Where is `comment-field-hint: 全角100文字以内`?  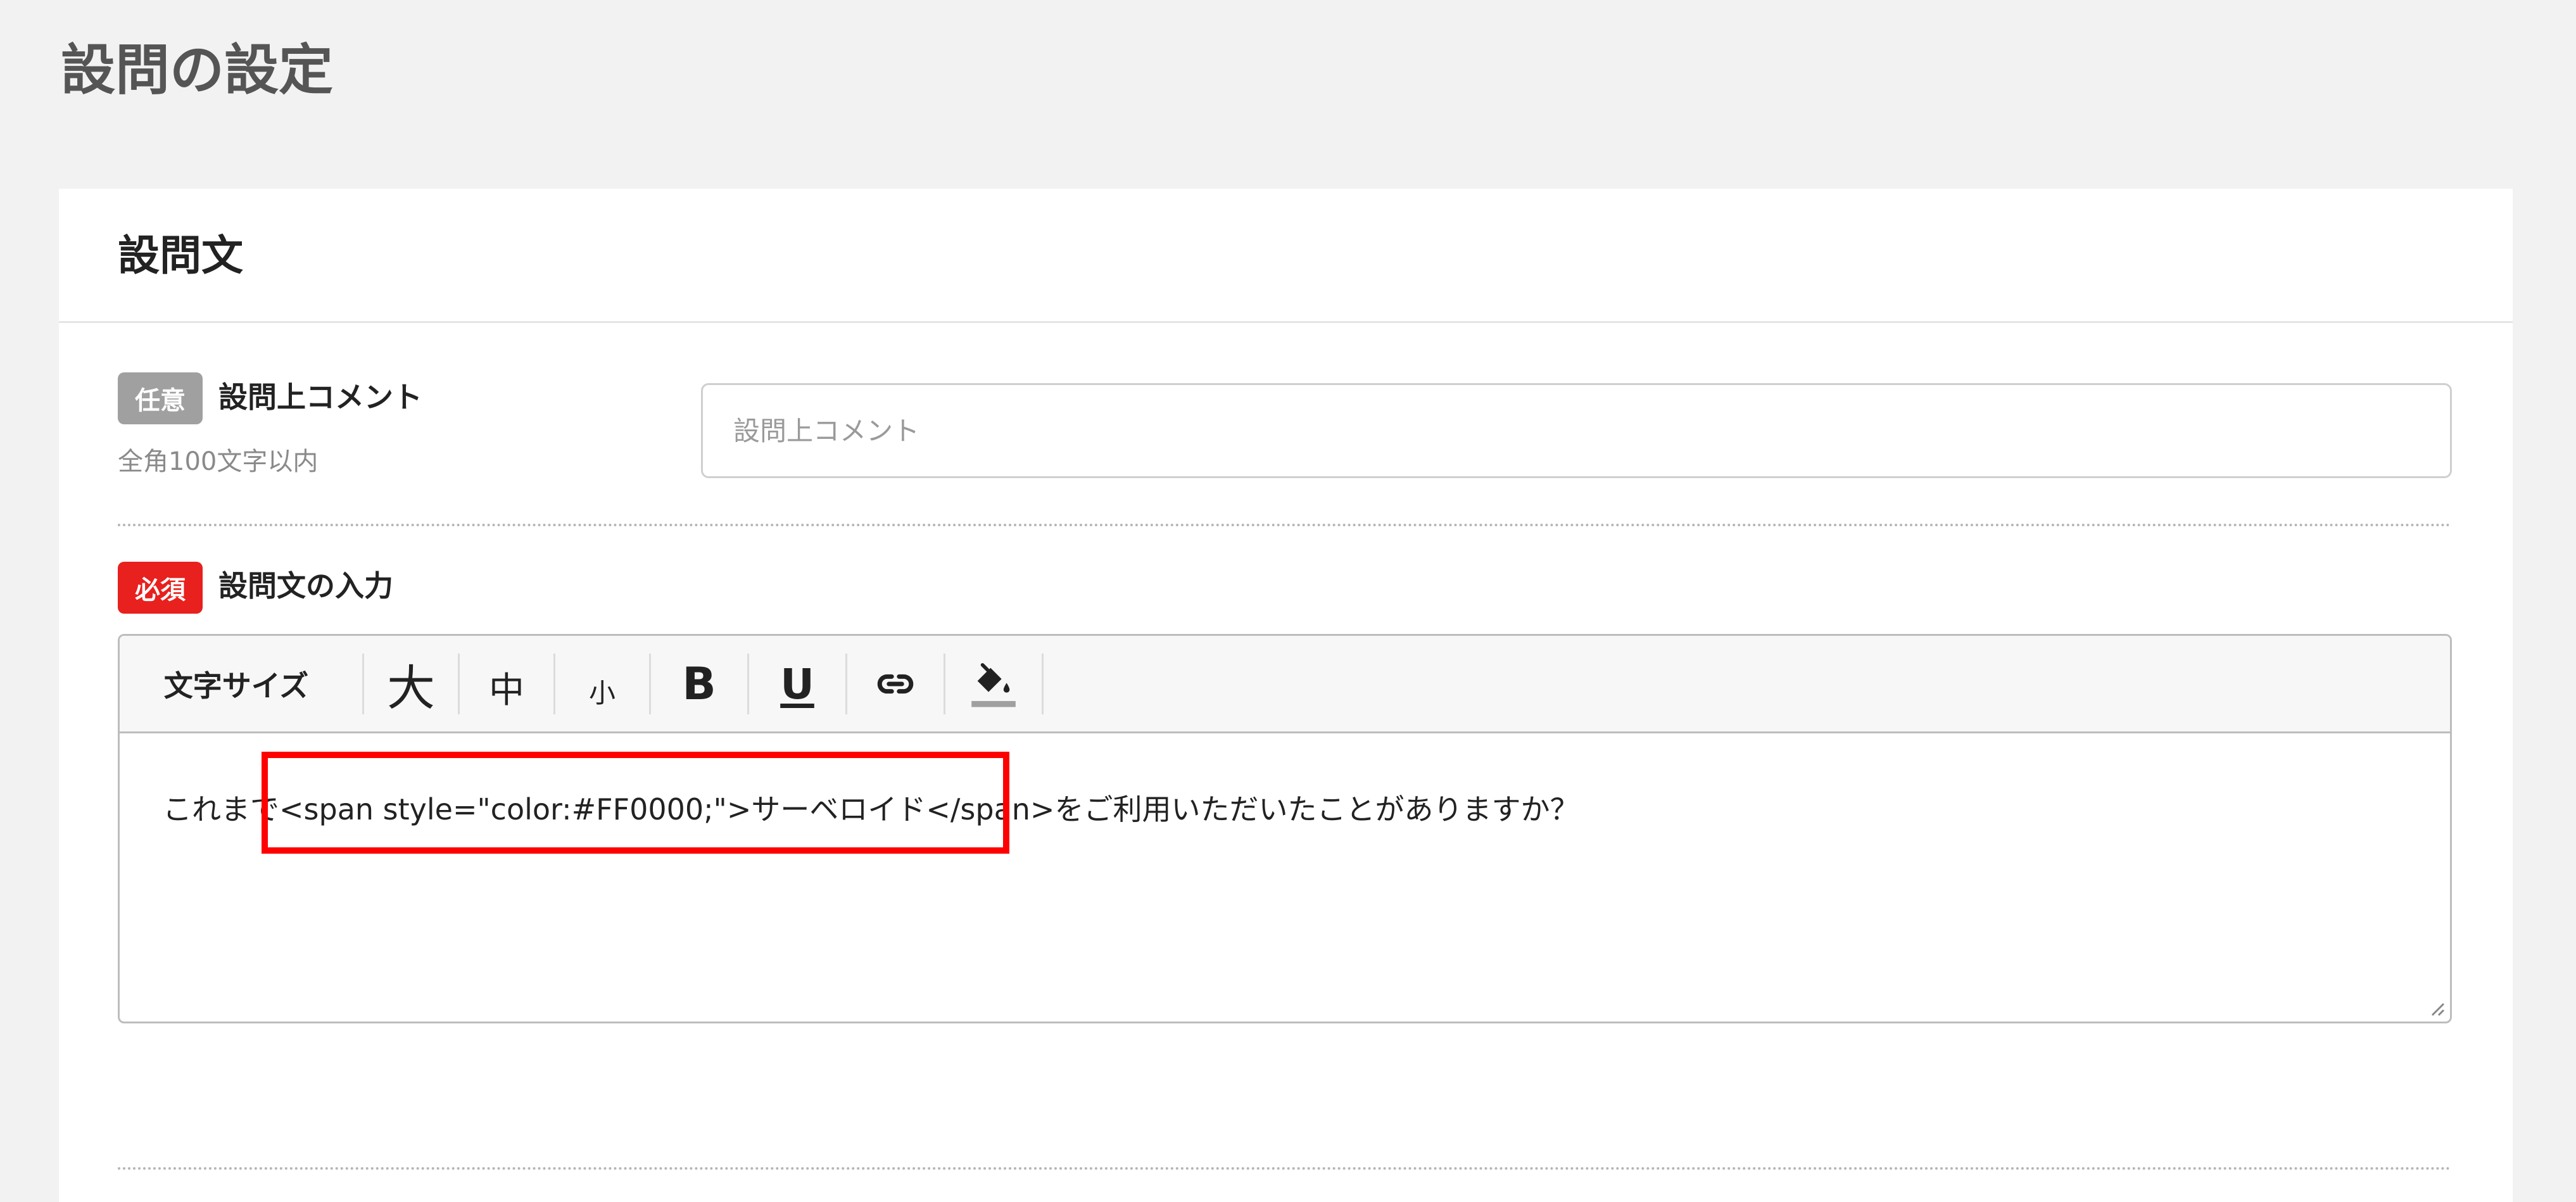 comment-field-hint: 全角100文字以内 is located at coordinates (218, 461).